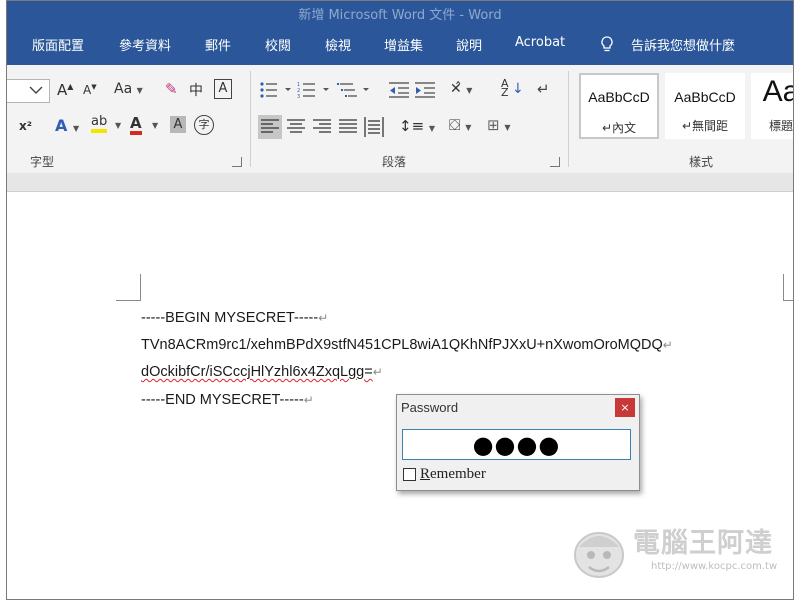 This screenshot has width=800, height=606. What do you see at coordinates (400, 182) in the screenshot?
I see `ruler-area` at bounding box center [400, 182].